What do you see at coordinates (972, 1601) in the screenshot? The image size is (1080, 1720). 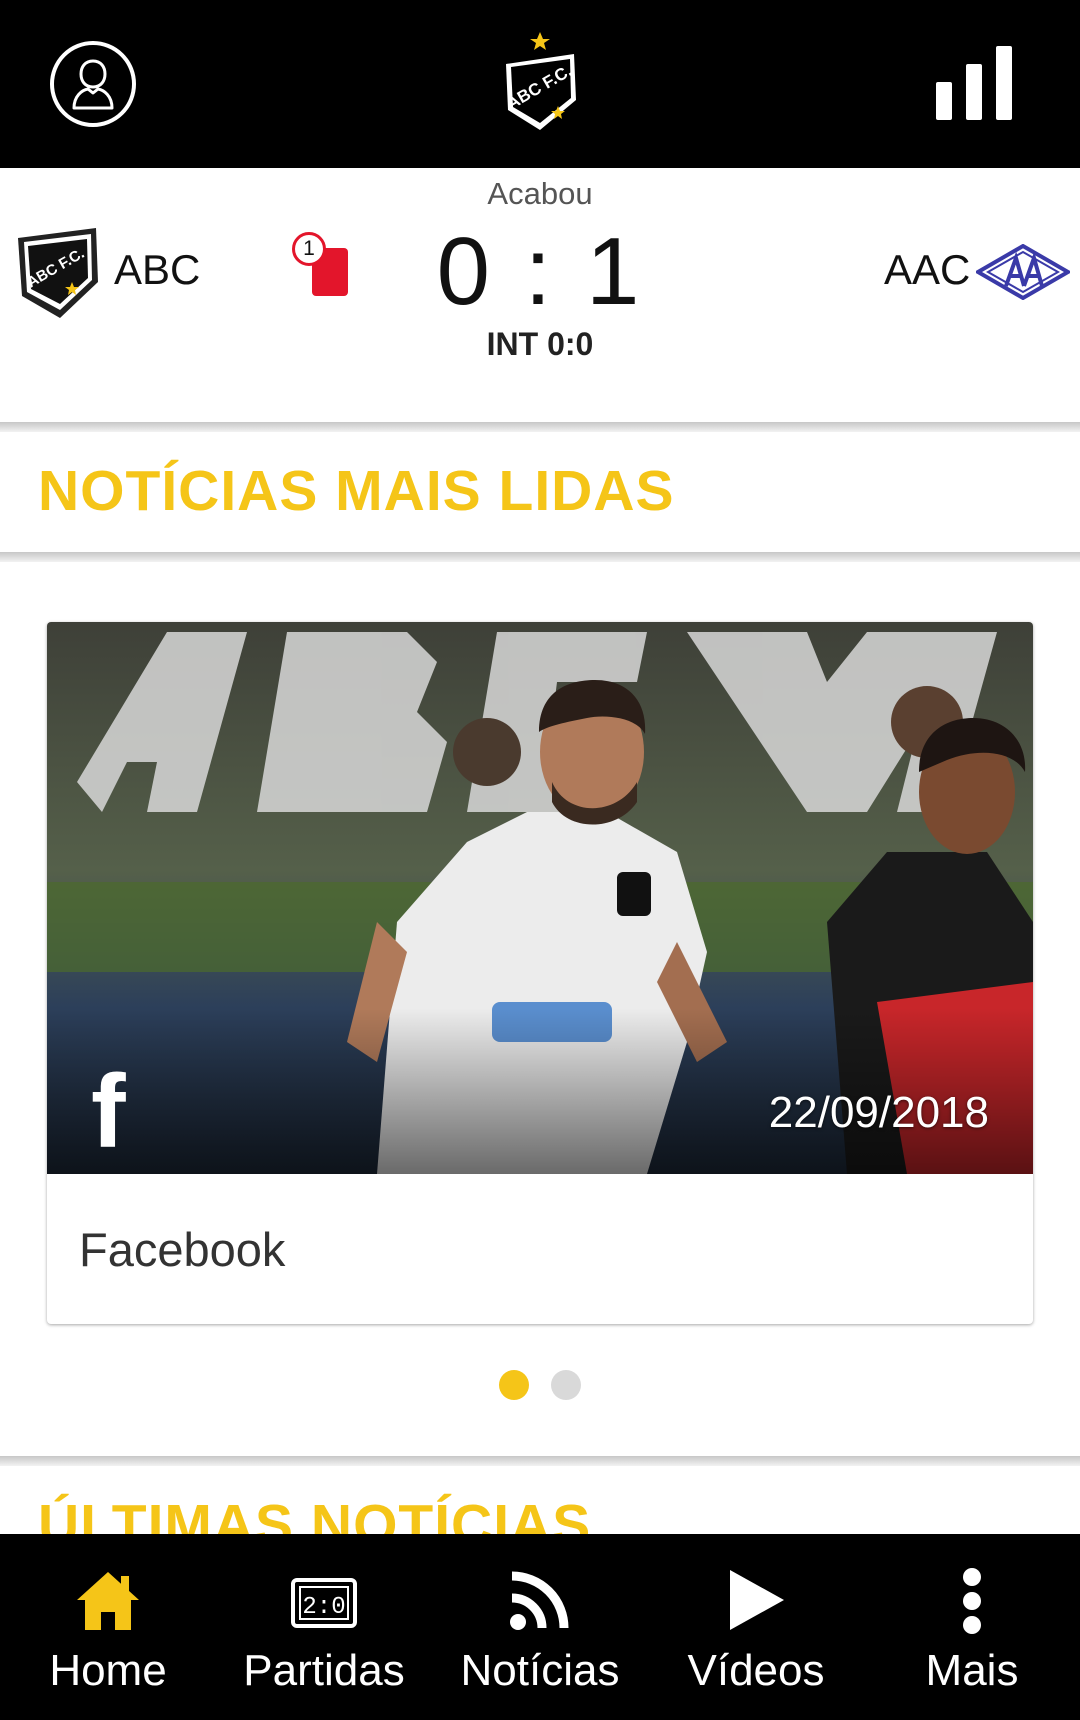 I see `more-vertical-icon` at bounding box center [972, 1601].